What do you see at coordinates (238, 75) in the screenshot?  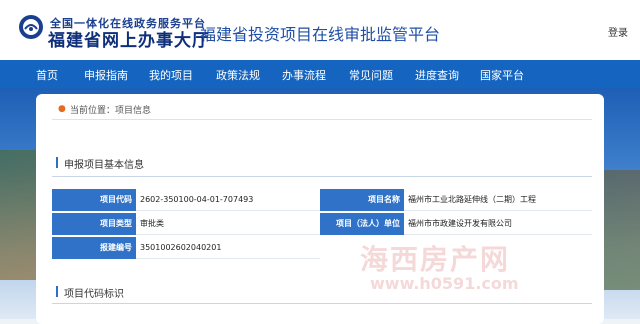 I see `nav-item-policies: 政策法规` at bounding box center [238, 75].